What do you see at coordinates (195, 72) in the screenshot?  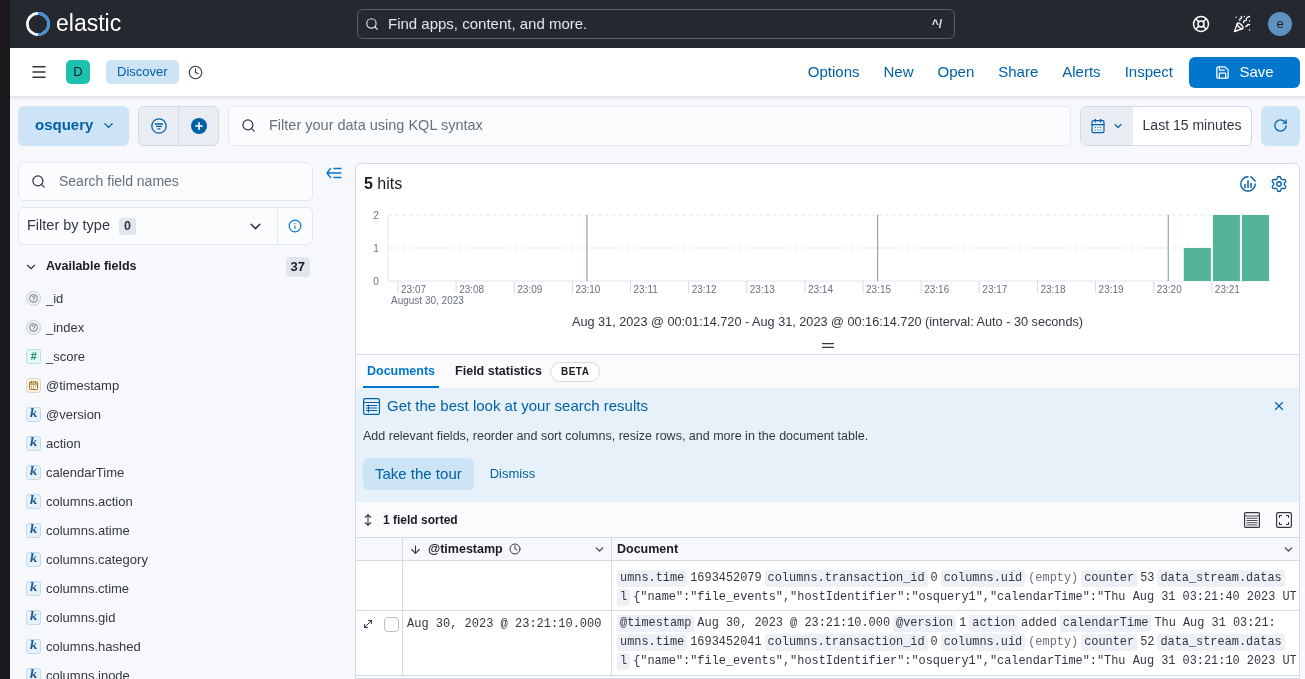 I see `clock-icon` at bounding box center [195, 72].